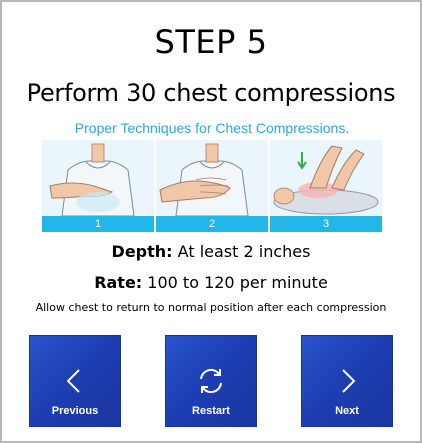  I want to click on panel-number-2: 2, so click(212, 224).